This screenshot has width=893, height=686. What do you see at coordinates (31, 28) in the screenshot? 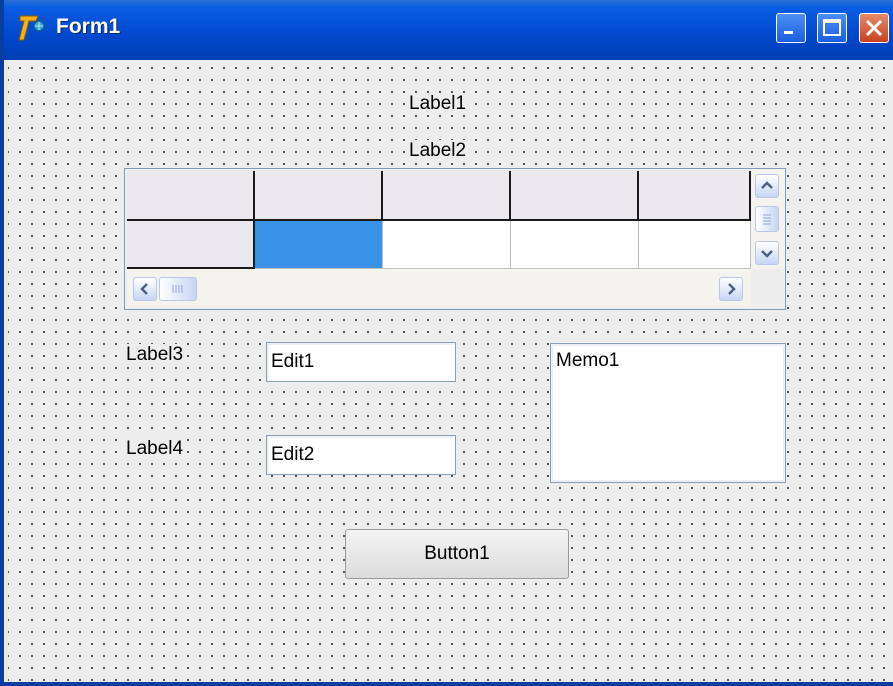
I see `delphi-7-icon` at bounding box center [31, 28].